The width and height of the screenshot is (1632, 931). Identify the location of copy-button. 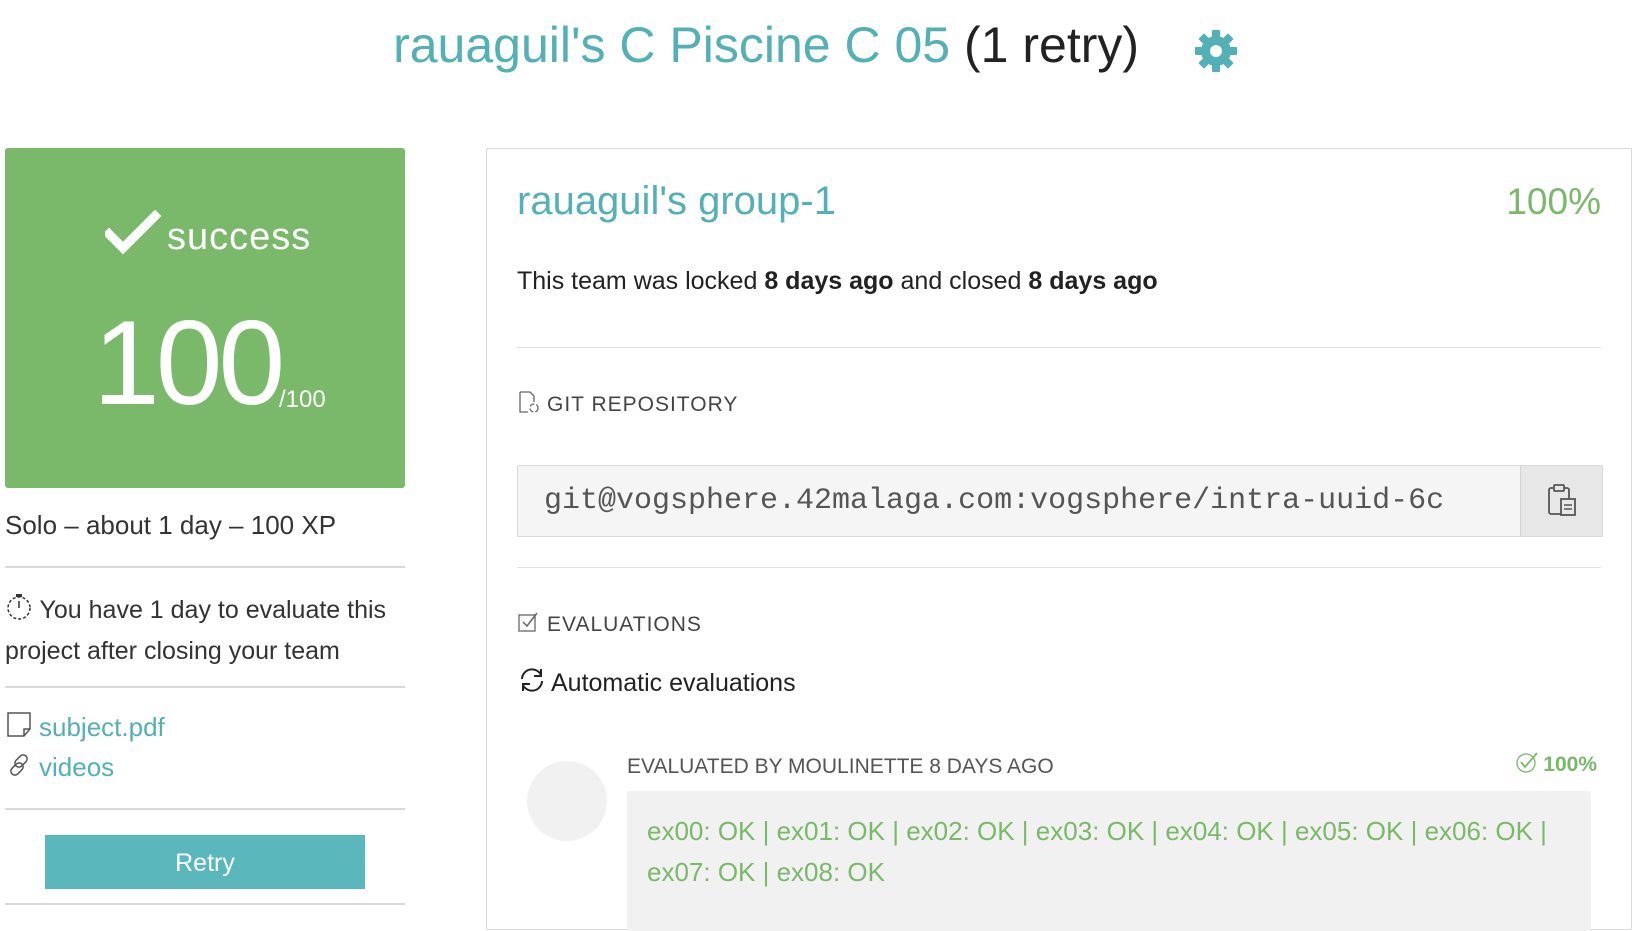
(1561, 501).